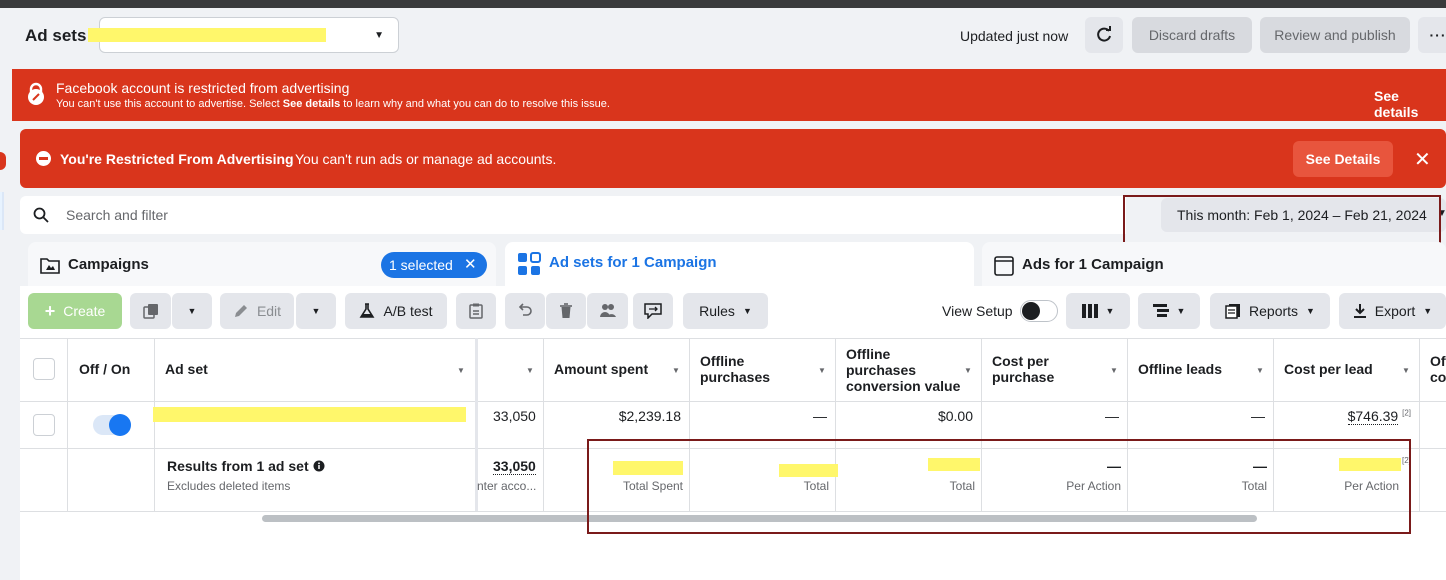 This screenshot has height=580, width=1446. Describe the element at coordinates (739, 264) in the screenshot. I see `tab-adsets: Ad sets for 1 Campaign` at that location.